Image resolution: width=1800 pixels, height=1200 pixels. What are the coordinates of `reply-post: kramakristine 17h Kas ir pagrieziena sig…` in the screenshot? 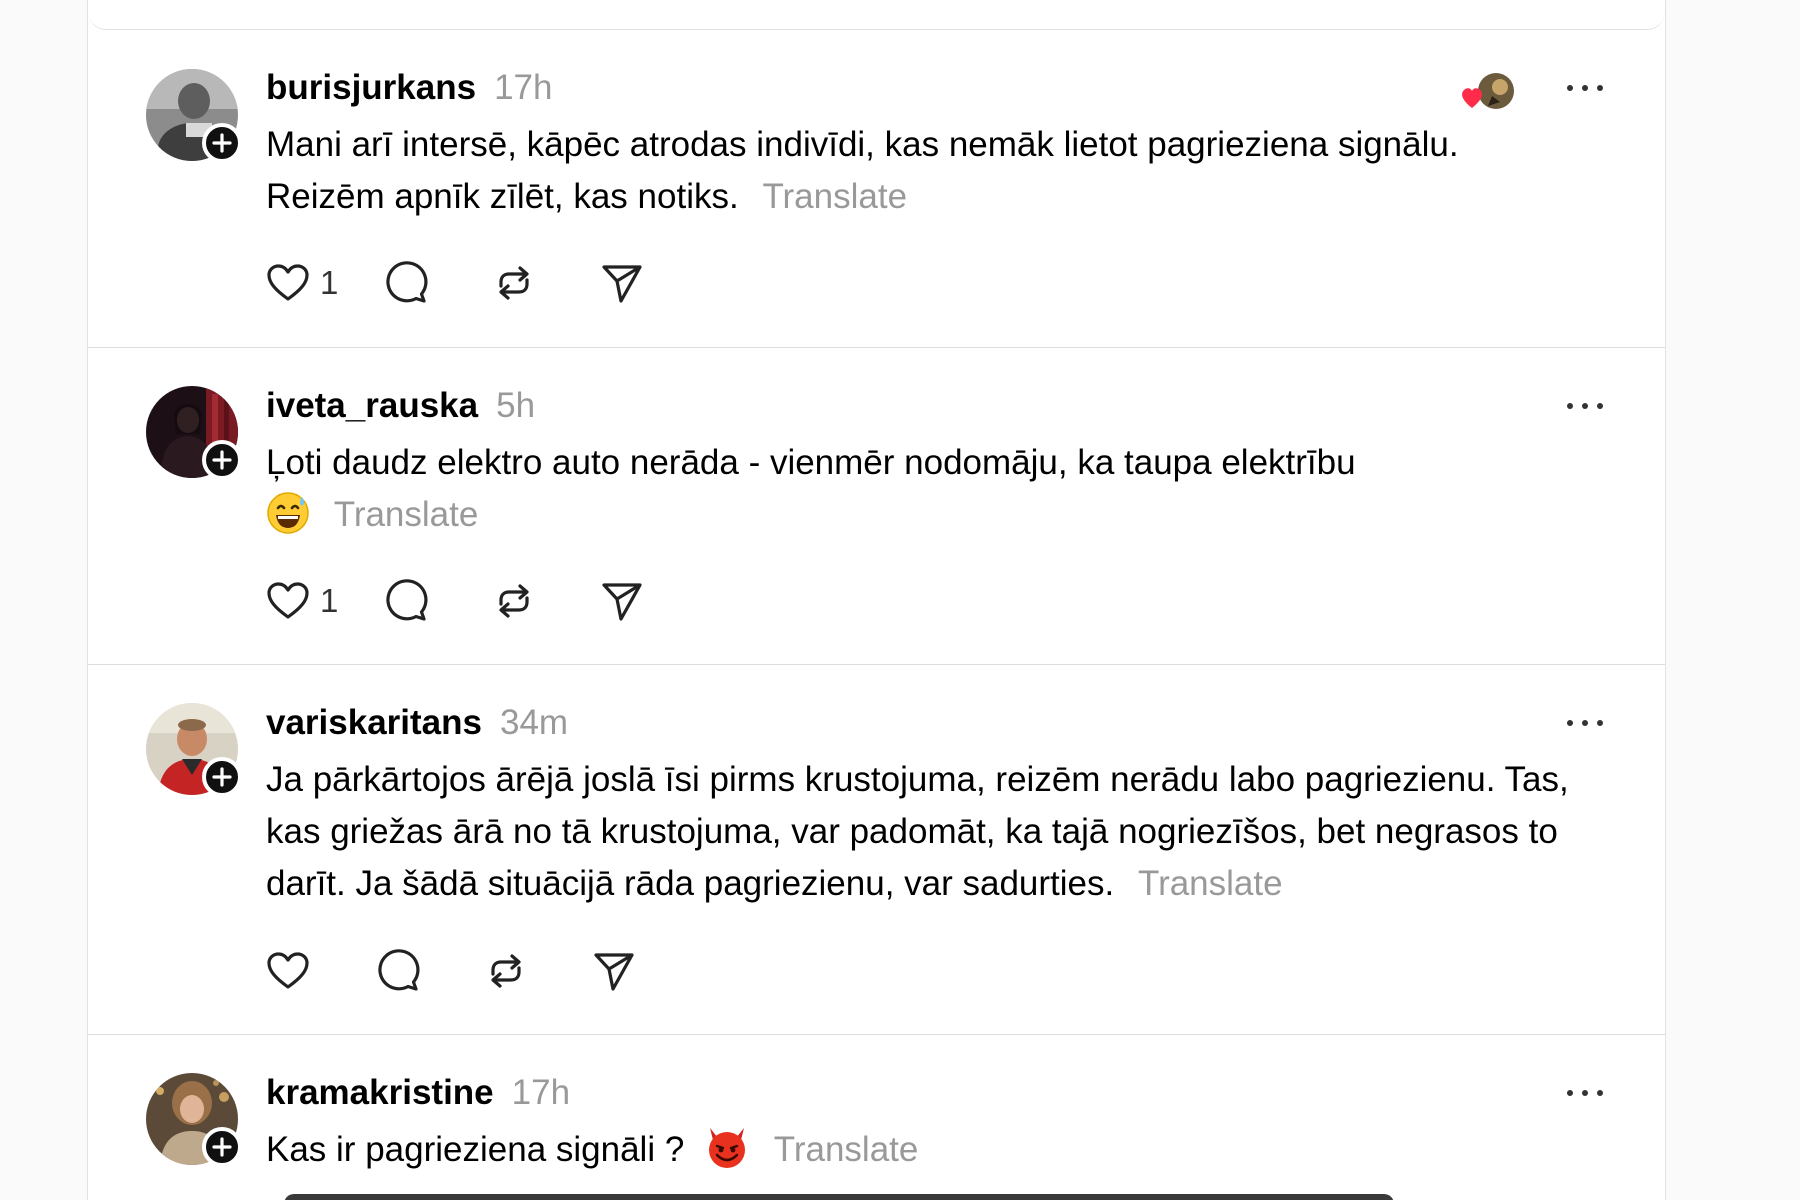 It's located at (876, 1117).